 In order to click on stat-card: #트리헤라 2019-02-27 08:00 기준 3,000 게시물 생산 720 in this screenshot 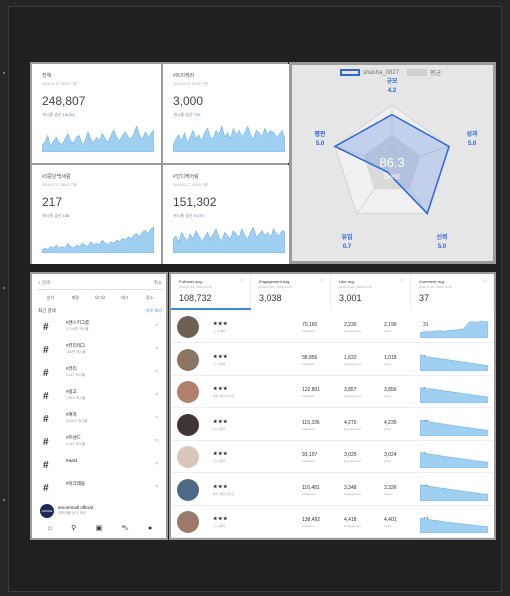, I will do `click(227, 113)`.